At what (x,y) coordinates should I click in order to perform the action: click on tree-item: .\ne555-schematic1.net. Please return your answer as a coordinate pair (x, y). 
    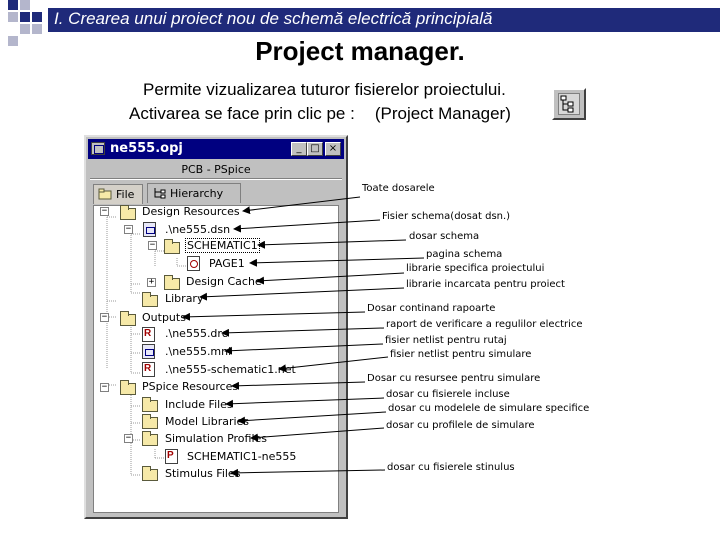
    Looking at the image, I should click on (230, 369).